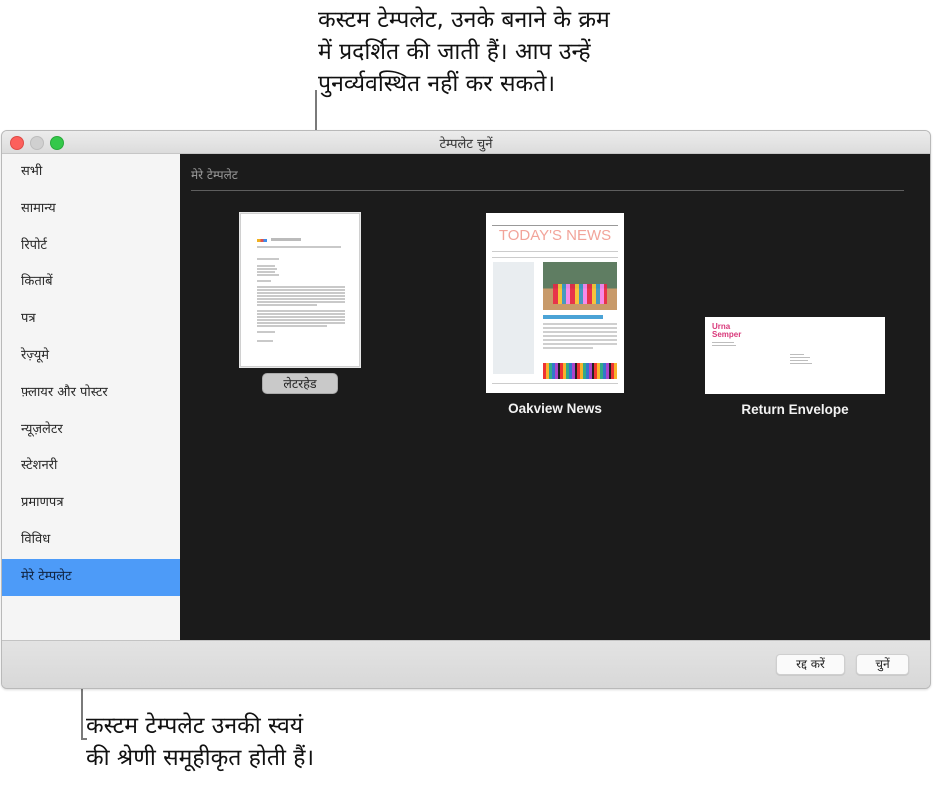 The height and width of the screenshot is (790, 934). I want to click on sidebar-item-letters: पत्र, so click(91, 319).